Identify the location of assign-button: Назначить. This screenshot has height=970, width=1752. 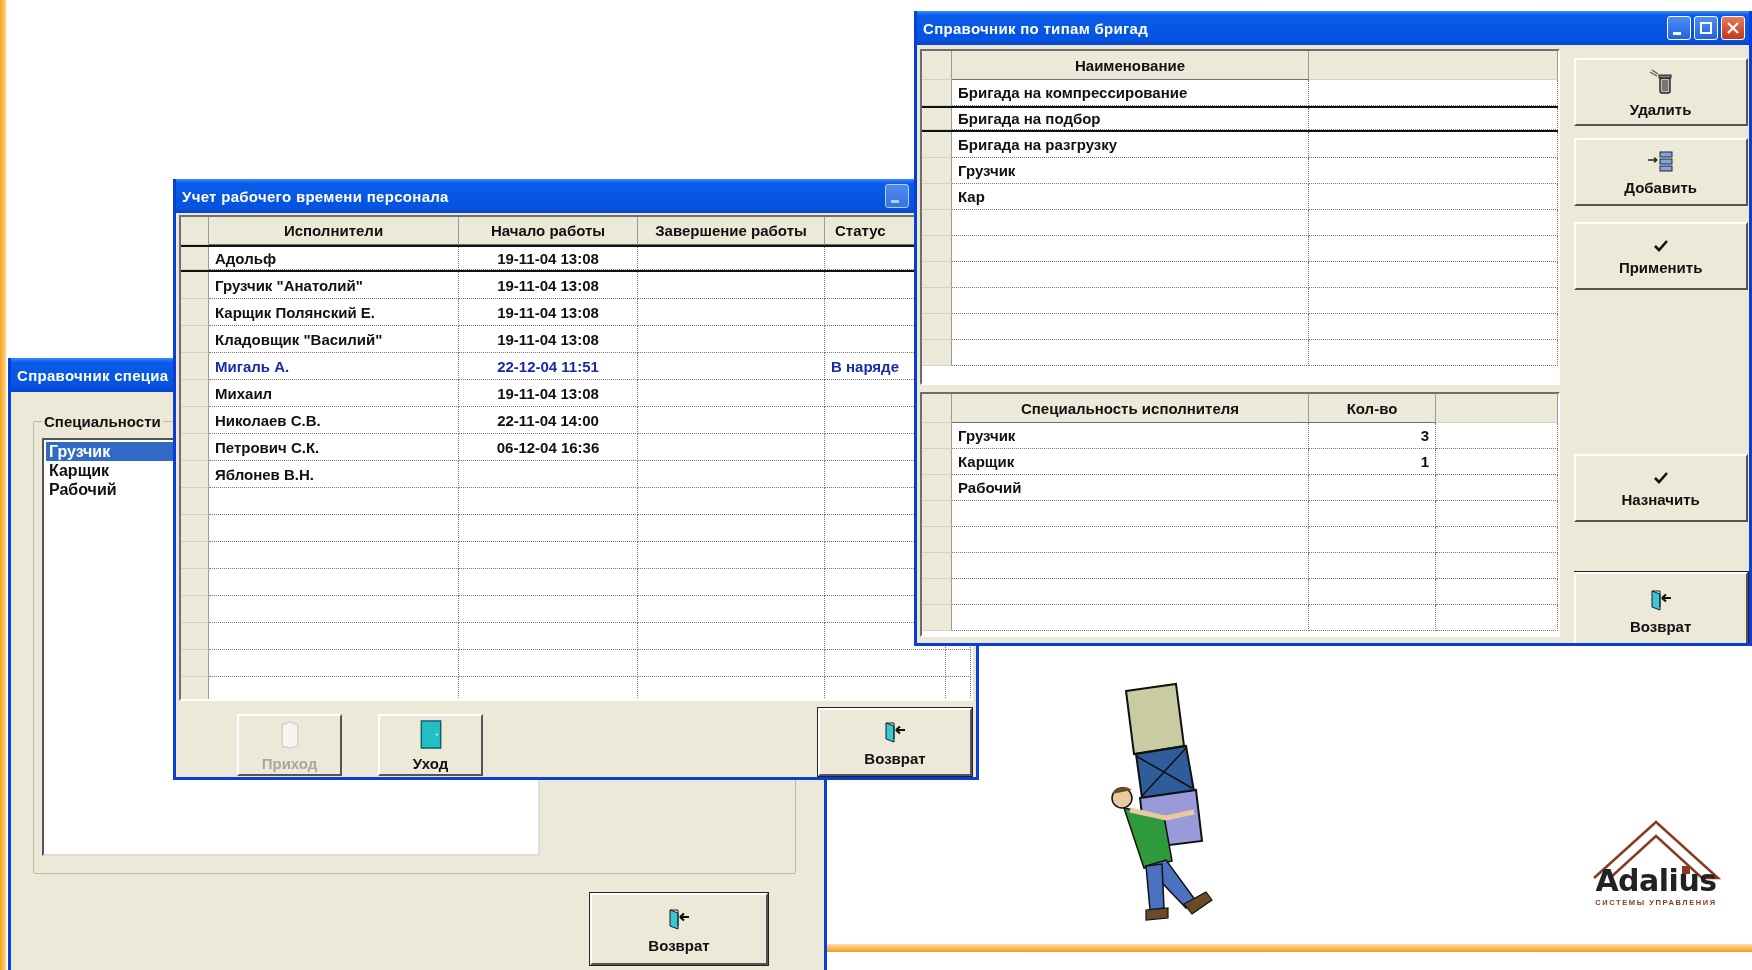
(1660, 488).